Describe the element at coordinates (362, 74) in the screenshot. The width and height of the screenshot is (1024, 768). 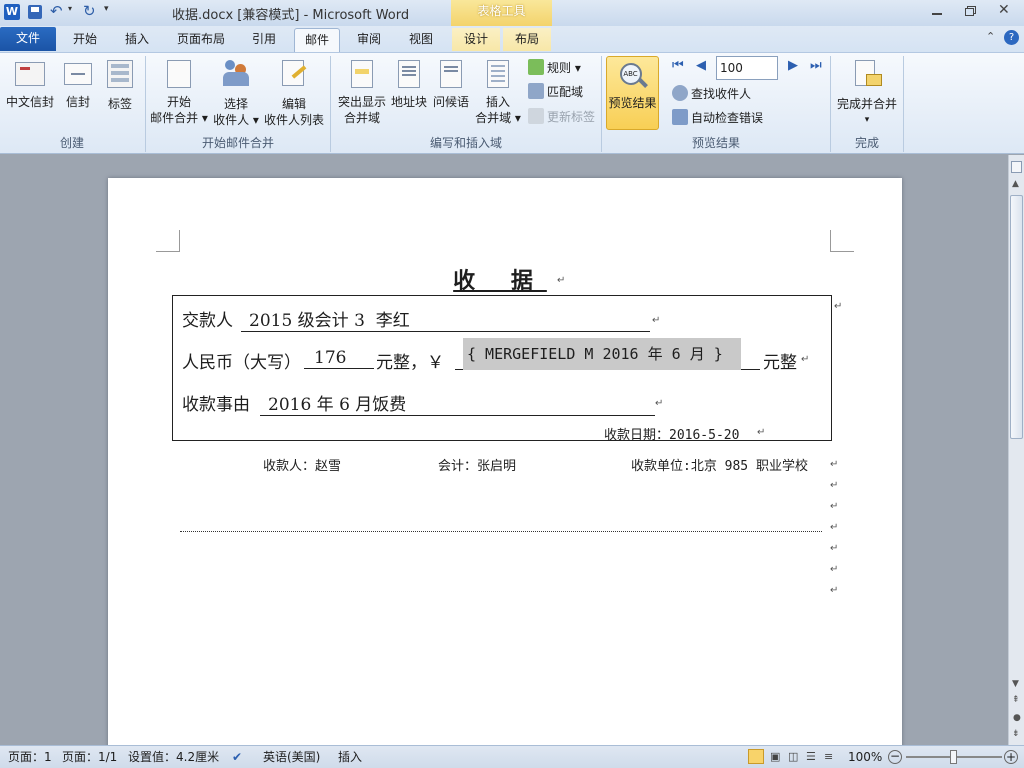
I see `highlight-fields-icon` at that location.